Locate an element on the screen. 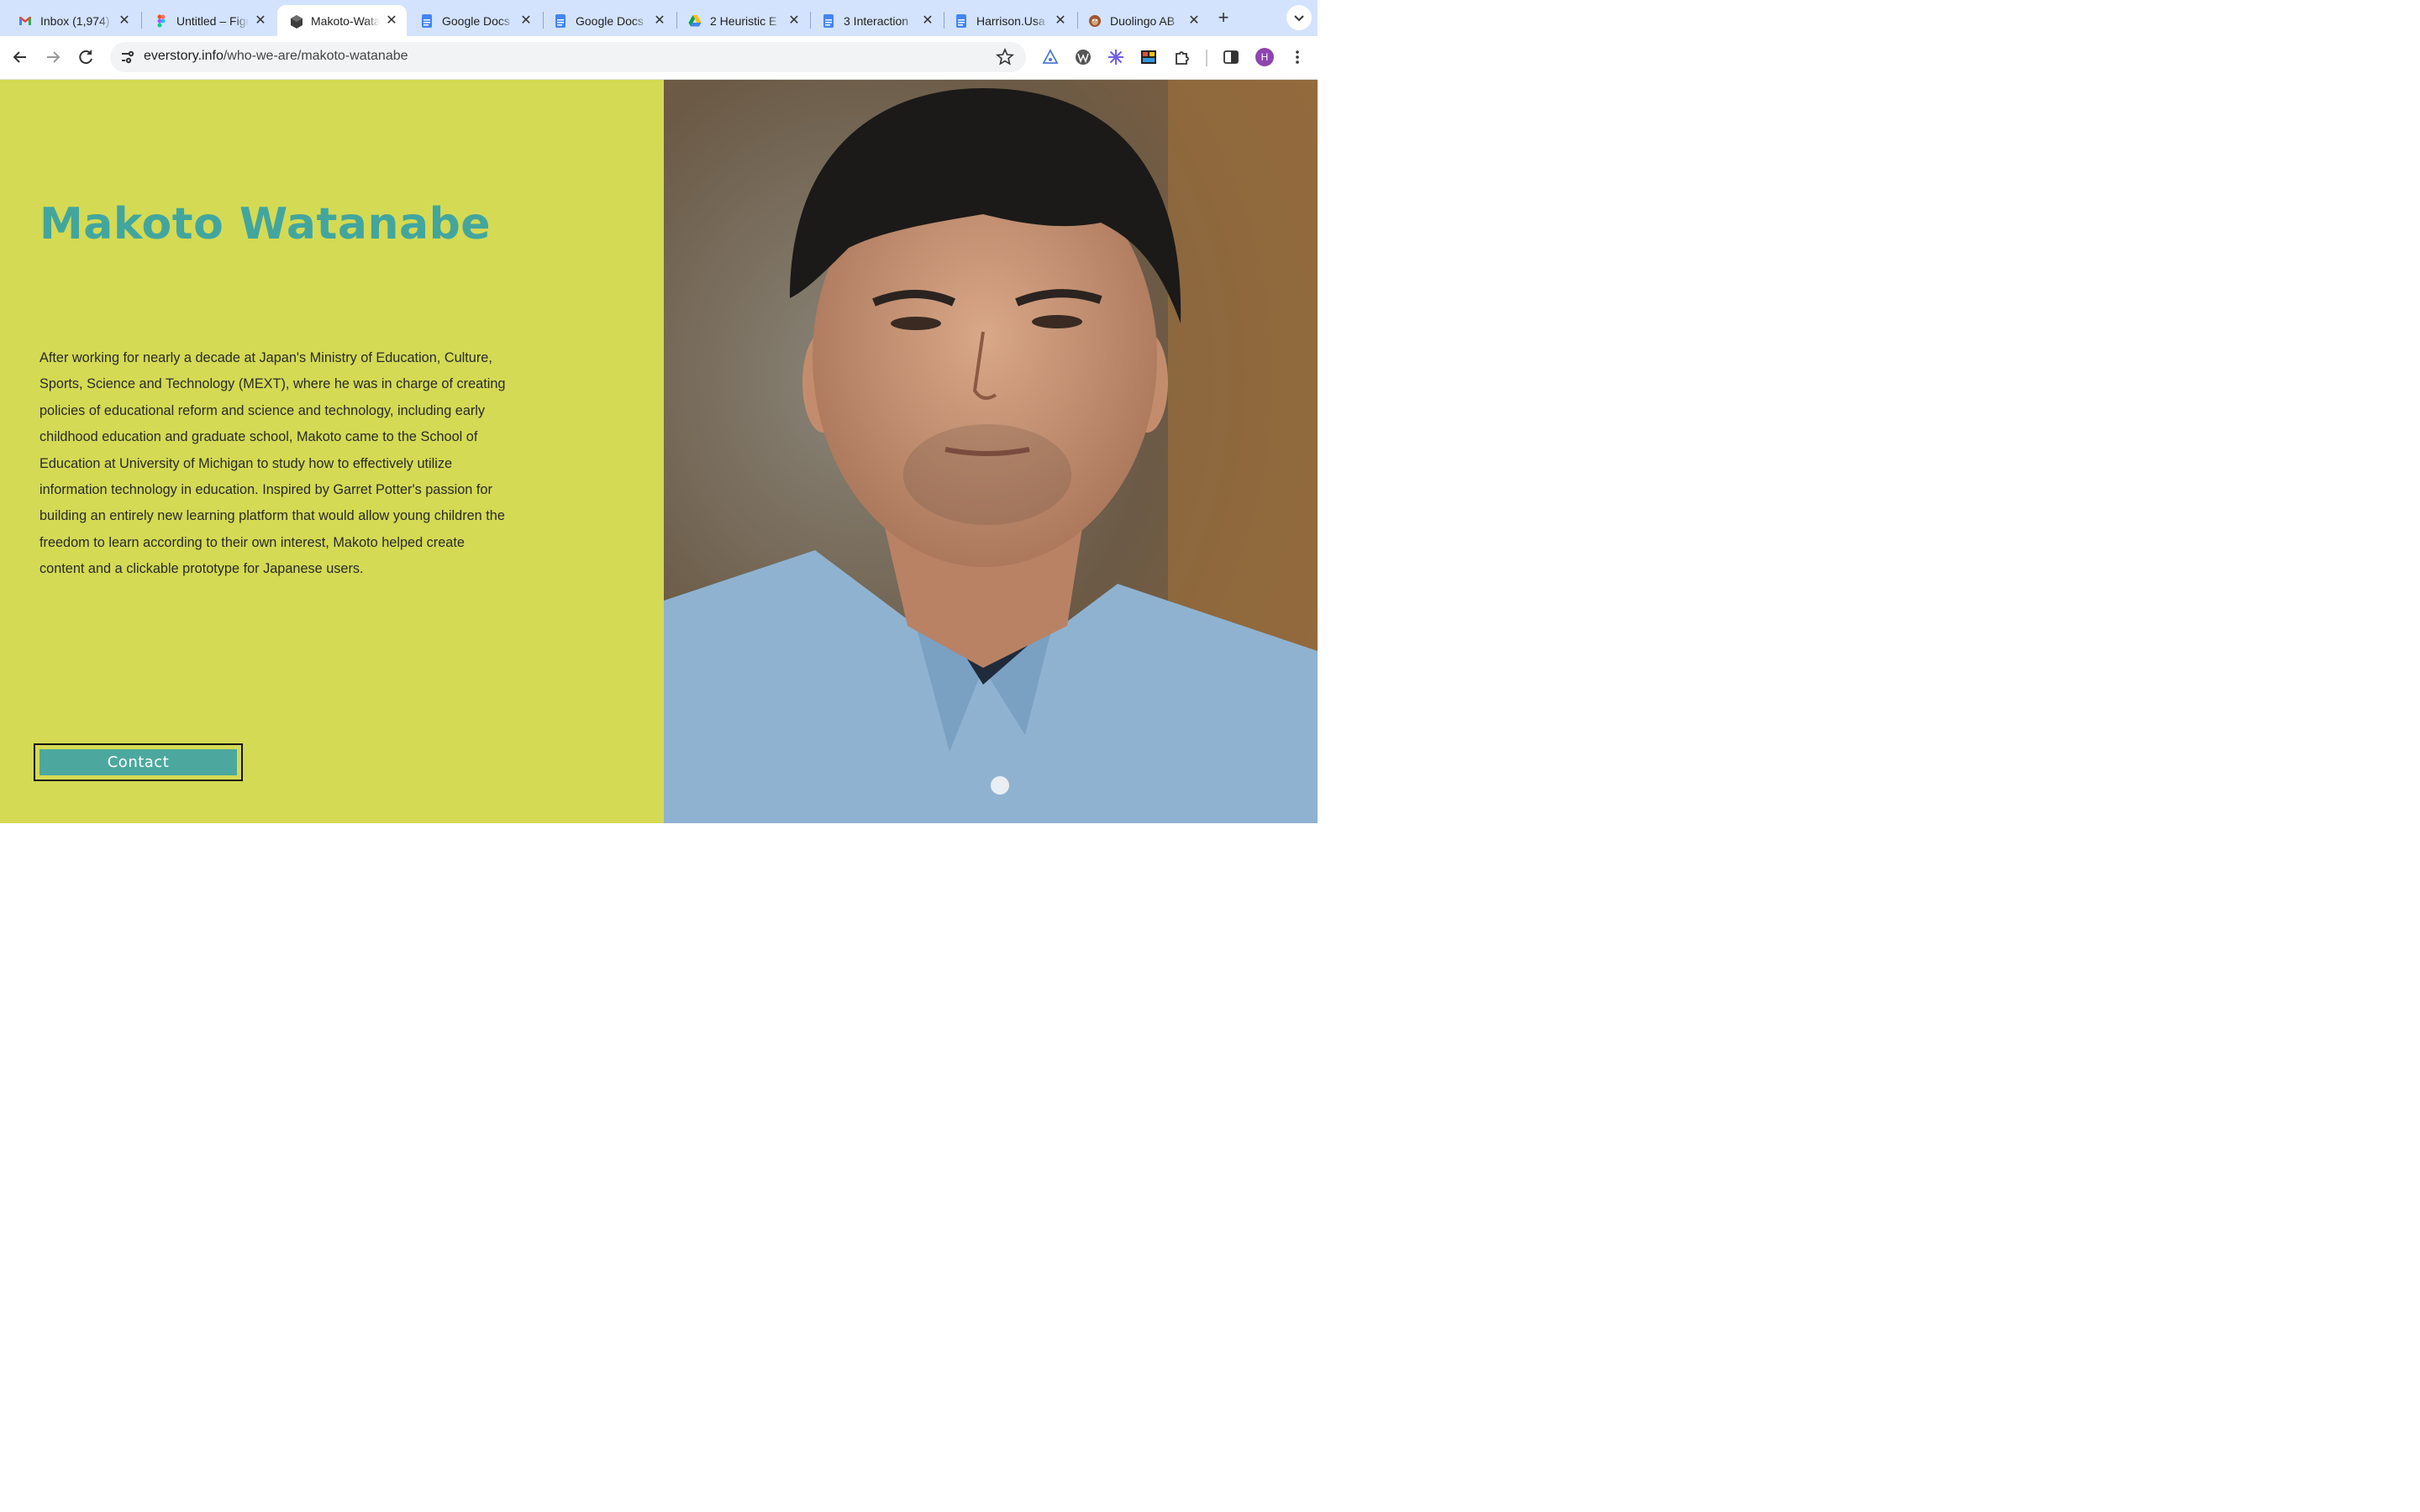  toolbar-divider is located at coordinates (1206, 58).